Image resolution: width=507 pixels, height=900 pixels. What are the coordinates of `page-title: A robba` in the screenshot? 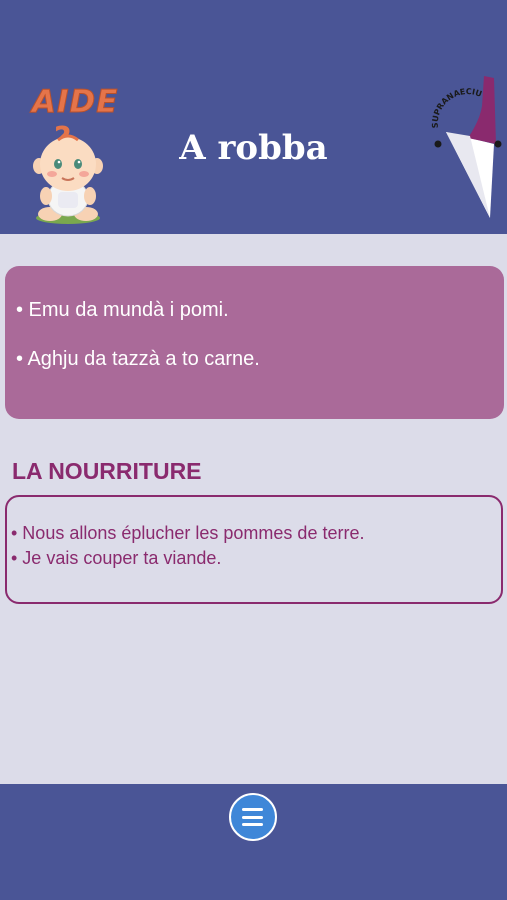 It's located at (253, 148).